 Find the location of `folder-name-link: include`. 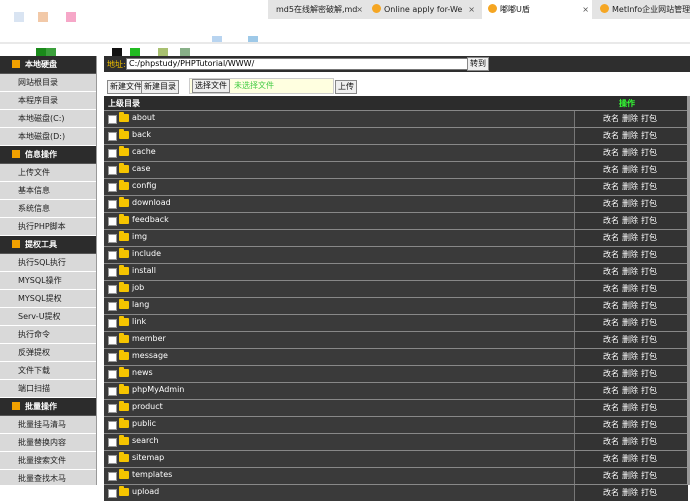

folder-name-link: include is located at coordinates (146, 253).